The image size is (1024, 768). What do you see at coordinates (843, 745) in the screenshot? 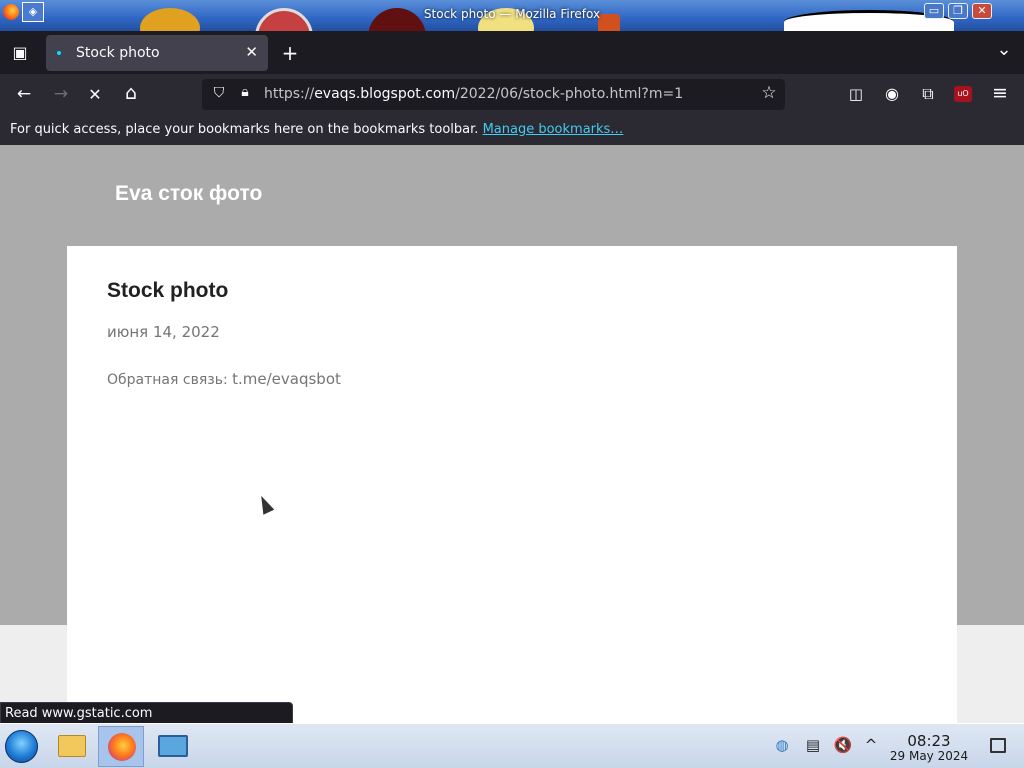
I see `volume-muted-icon: 🔇` at bounding box center [843, 745].